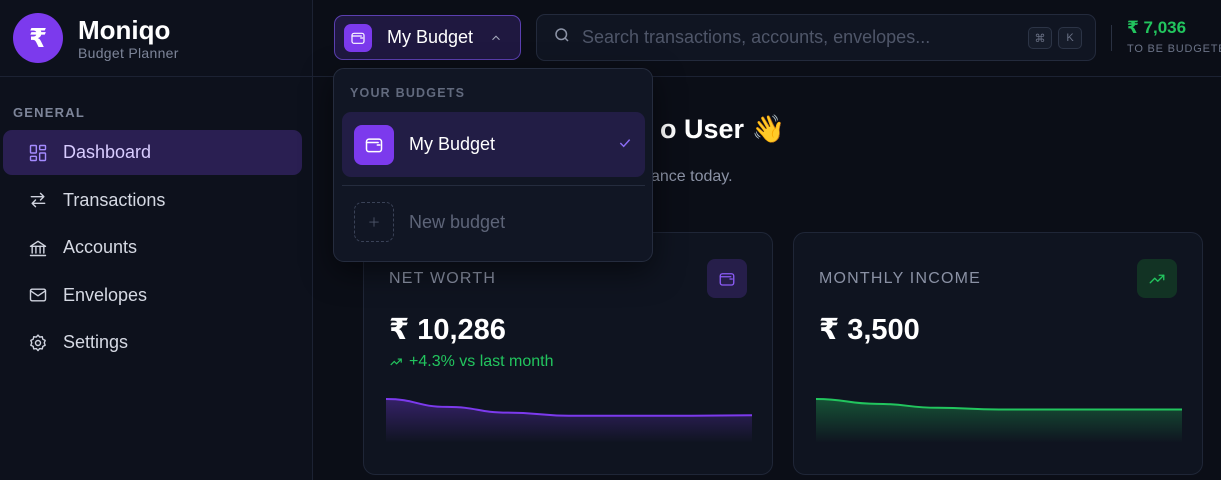 The width and height of the screenshot is (1221, 480). I want to click on budget-dropdown: YOUR BUDGETS My Budget New budget, so click(493, 165).